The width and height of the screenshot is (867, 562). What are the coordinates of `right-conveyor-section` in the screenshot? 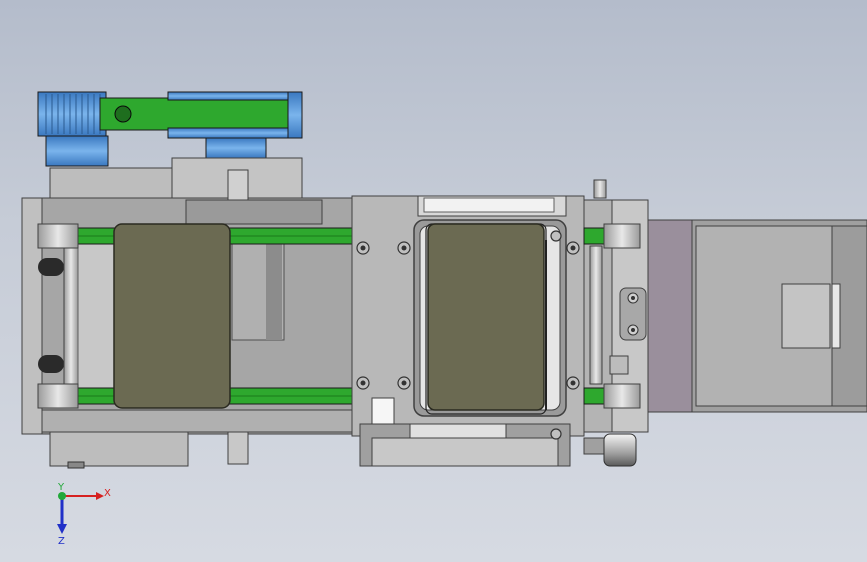 It's located at (616, 333).